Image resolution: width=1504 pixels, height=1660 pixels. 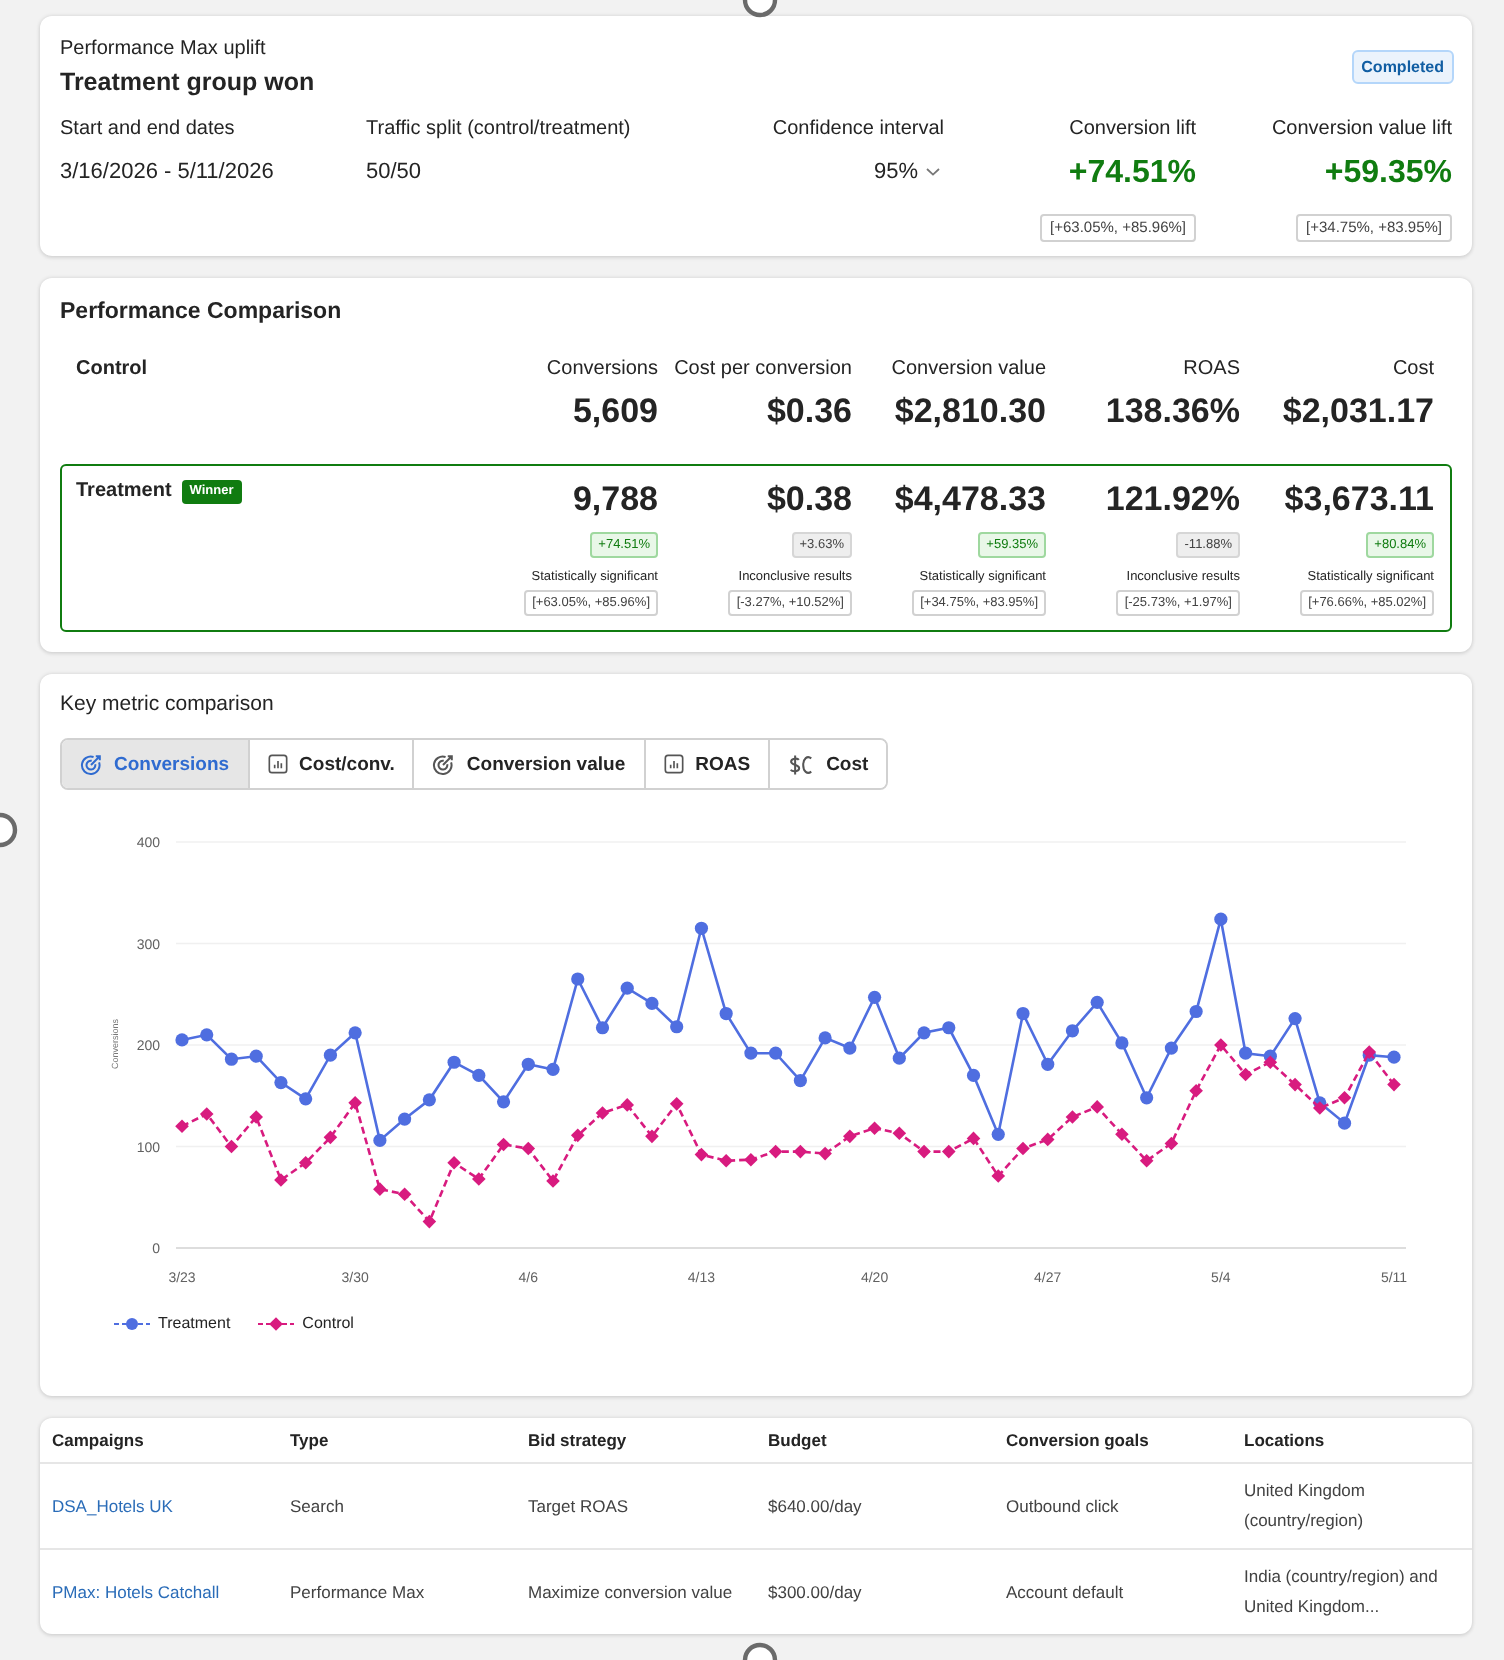 What do you see at coordinates (498, 129) in the screenshot?
I see `field-label: Traffic split (control/treatment)` at bounding box center [498, 129].